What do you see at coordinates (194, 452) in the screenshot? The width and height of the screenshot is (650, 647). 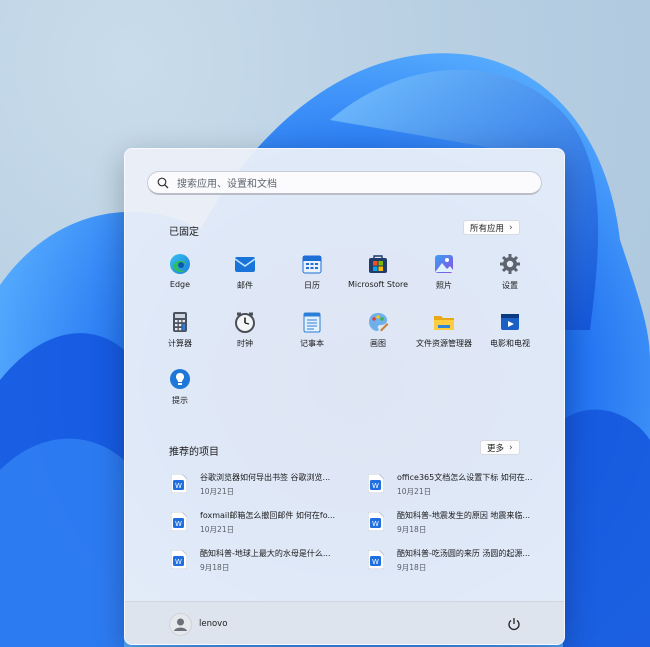 I see `recommended-title: 推荐的项目` at bounding box center [194, 452].